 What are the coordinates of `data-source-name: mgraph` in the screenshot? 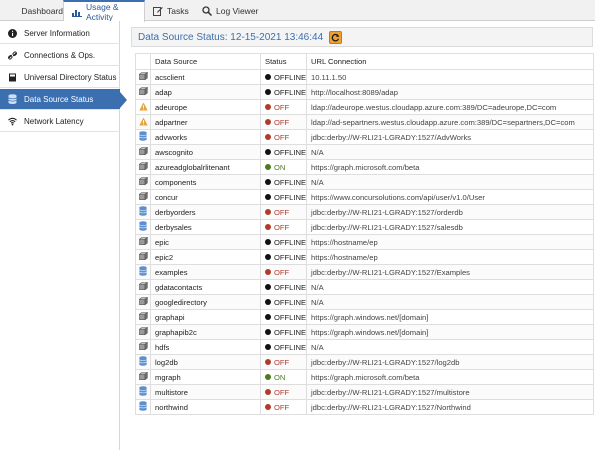 It's located at (205, 377).